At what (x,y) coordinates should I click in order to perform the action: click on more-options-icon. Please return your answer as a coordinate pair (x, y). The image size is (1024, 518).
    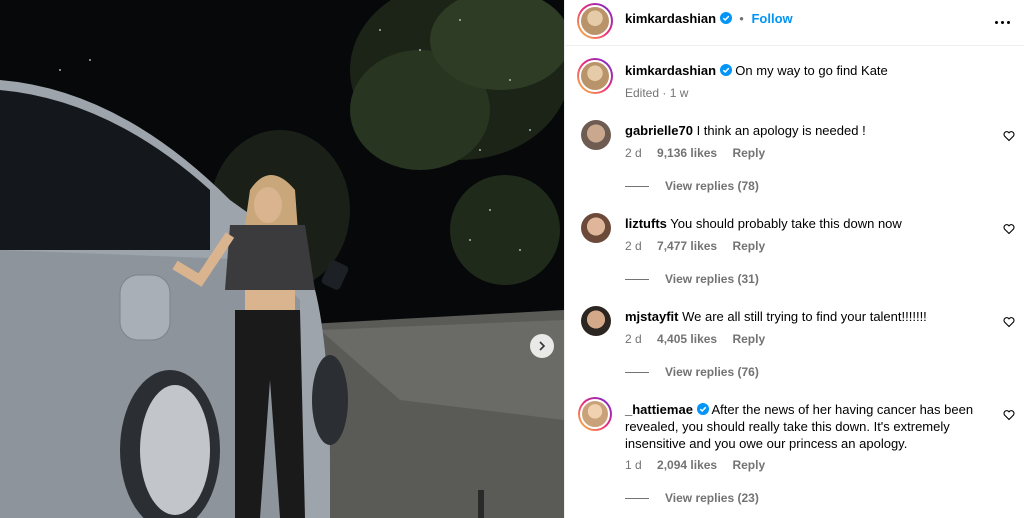
    Looking at the image, I should click on (1003, 19).